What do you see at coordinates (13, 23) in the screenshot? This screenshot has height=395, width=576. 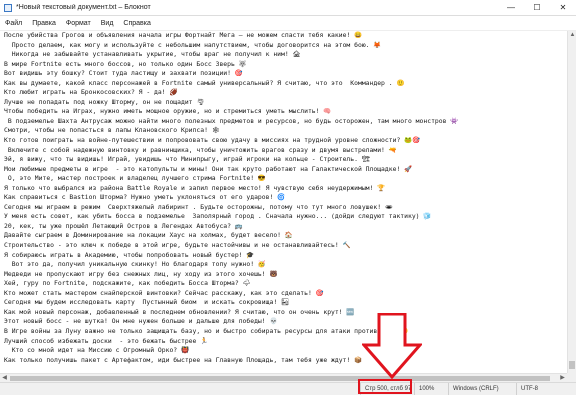 I see `menu-file: Файл` at bounding box center [13, 23].